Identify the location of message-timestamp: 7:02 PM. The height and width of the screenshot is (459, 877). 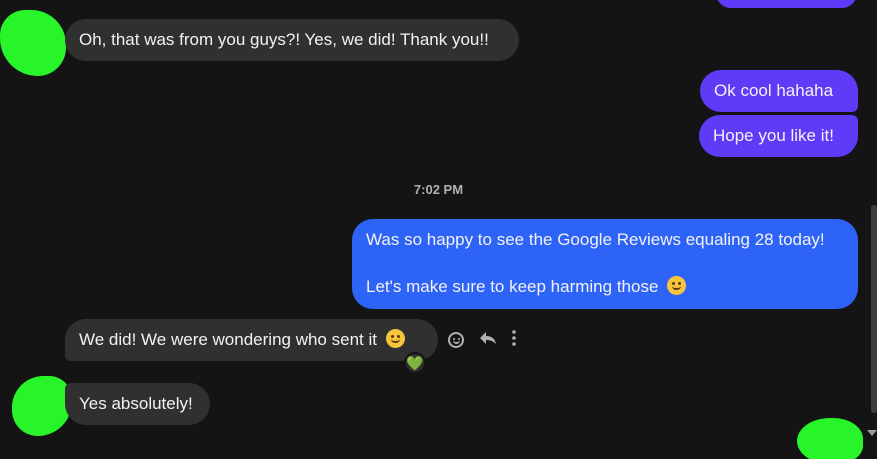
(438, 189).